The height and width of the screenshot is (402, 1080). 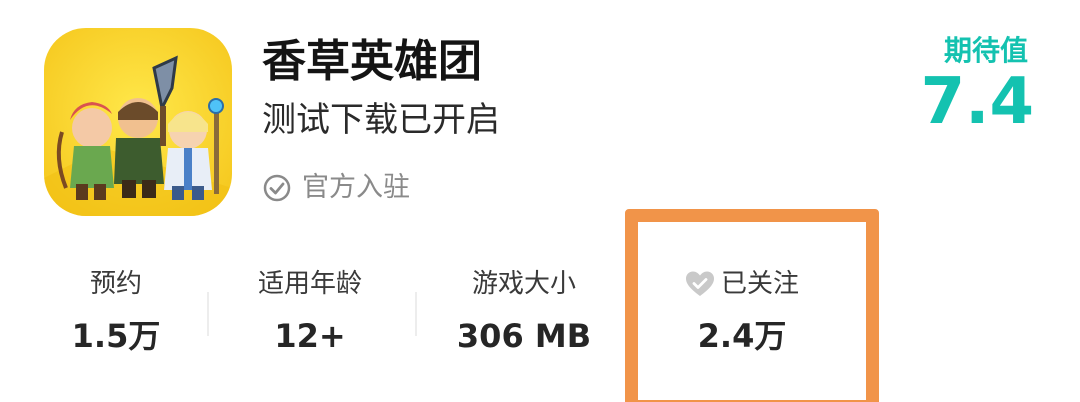 I want to click on app-icon, so click(x=138, y=122).